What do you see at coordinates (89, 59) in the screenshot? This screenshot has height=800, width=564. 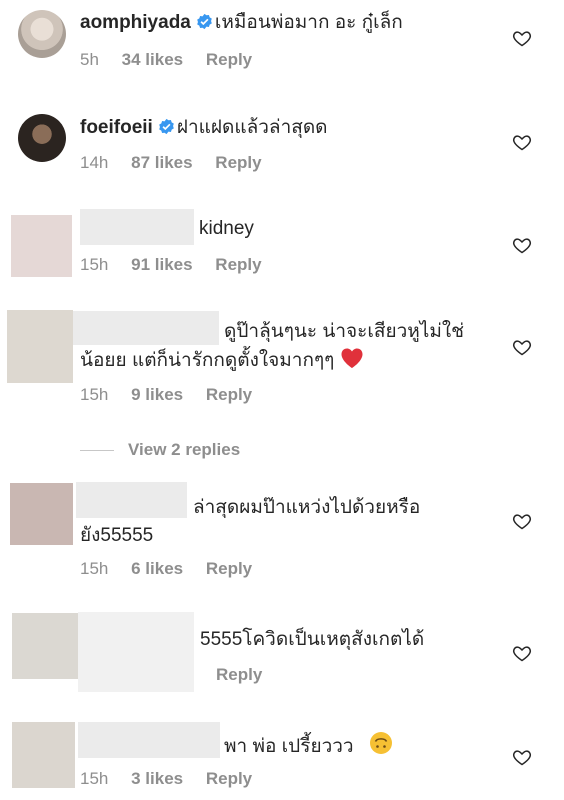 I see `timestamp: 5h` at bounding box center [89, 59].